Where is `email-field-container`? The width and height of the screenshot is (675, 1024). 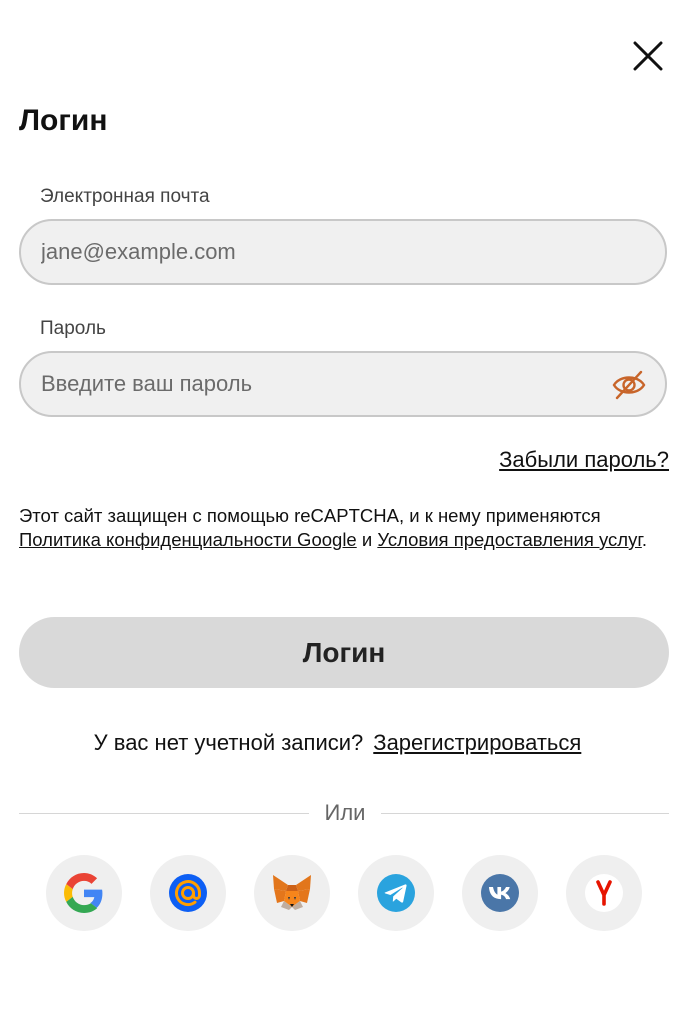 email-field-container is located at coordinates (343, 252).